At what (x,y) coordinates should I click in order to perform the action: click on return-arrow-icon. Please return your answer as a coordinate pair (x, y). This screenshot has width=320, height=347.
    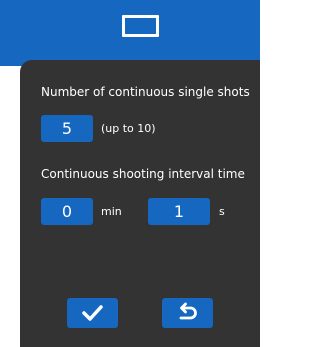
    Looking at the image, I should click on (188, 311).